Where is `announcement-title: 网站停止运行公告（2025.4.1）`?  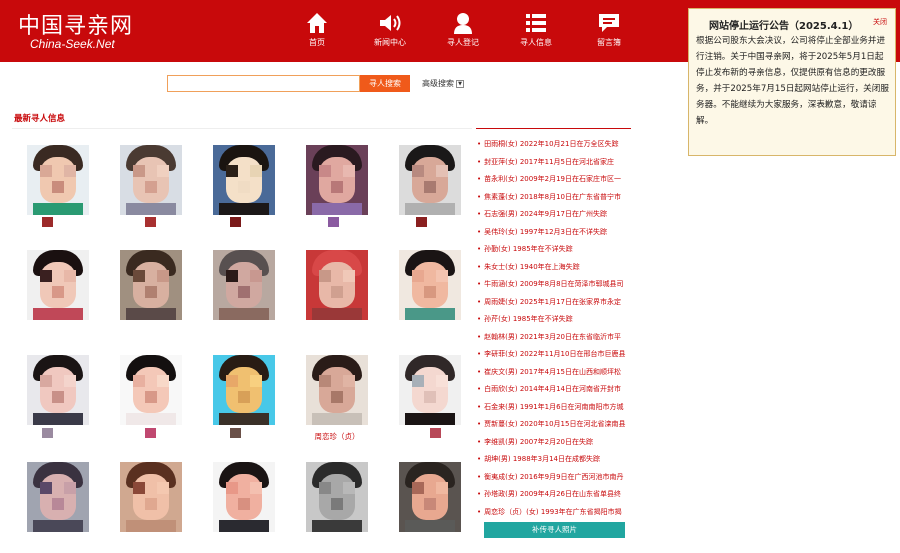
announcement-title: 网站停止运行公告（2025.4.1） is located at coordinates (784, 26).